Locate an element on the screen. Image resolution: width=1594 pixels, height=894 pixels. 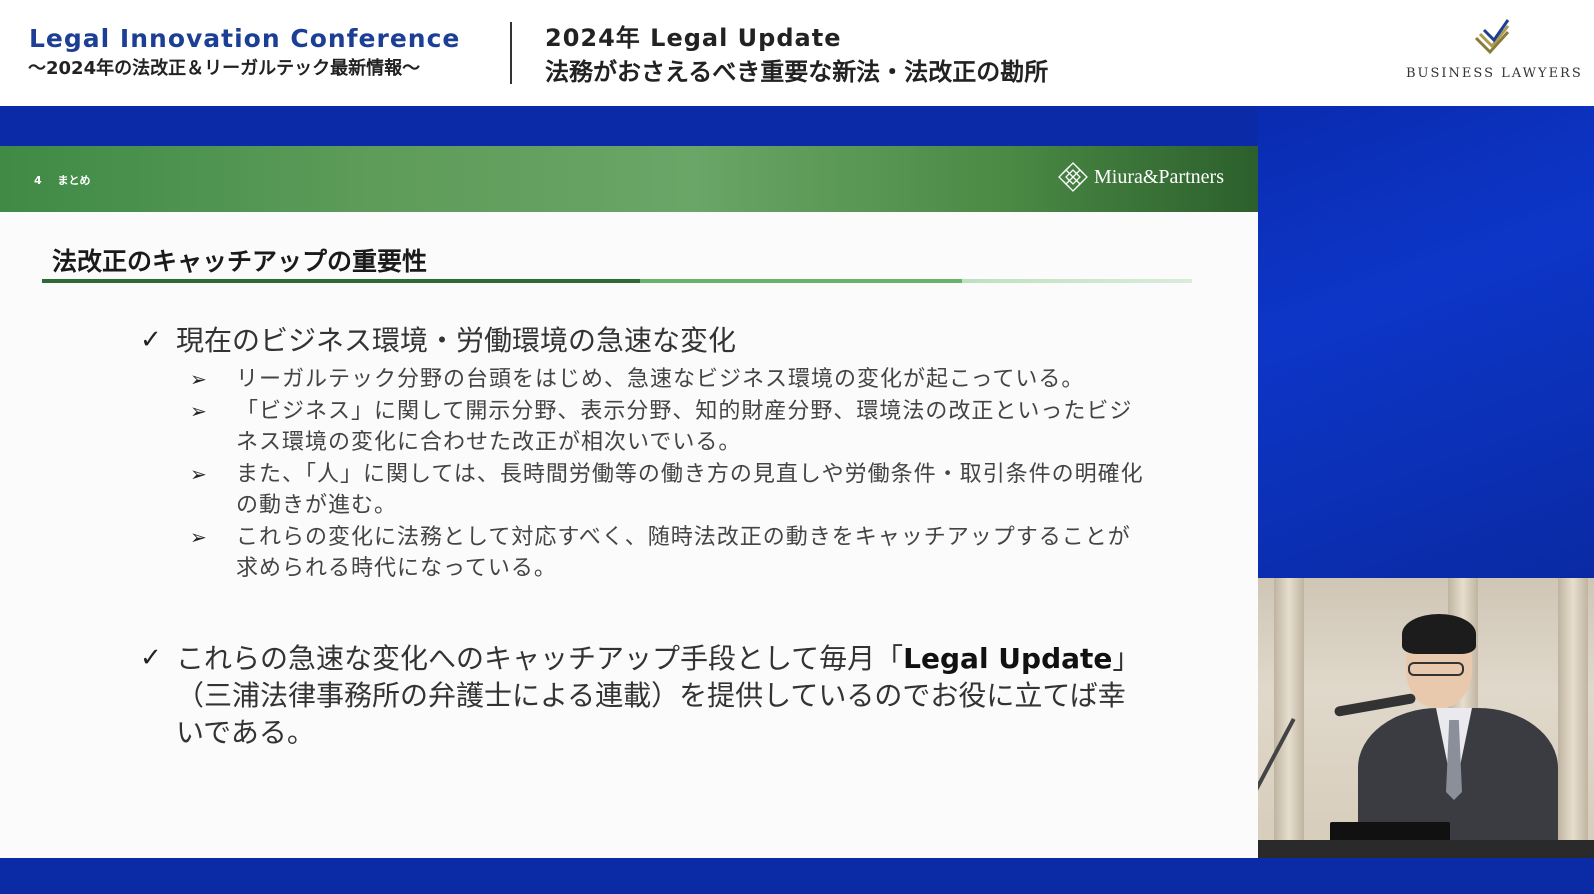
speaker-hair is located at coordinates (1439, 634).